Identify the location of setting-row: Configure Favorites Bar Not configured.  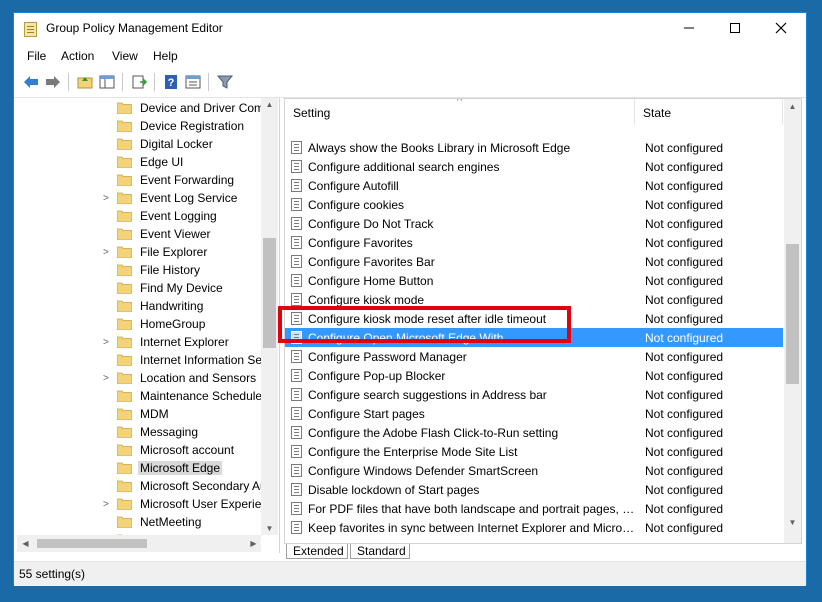
(534, 261).